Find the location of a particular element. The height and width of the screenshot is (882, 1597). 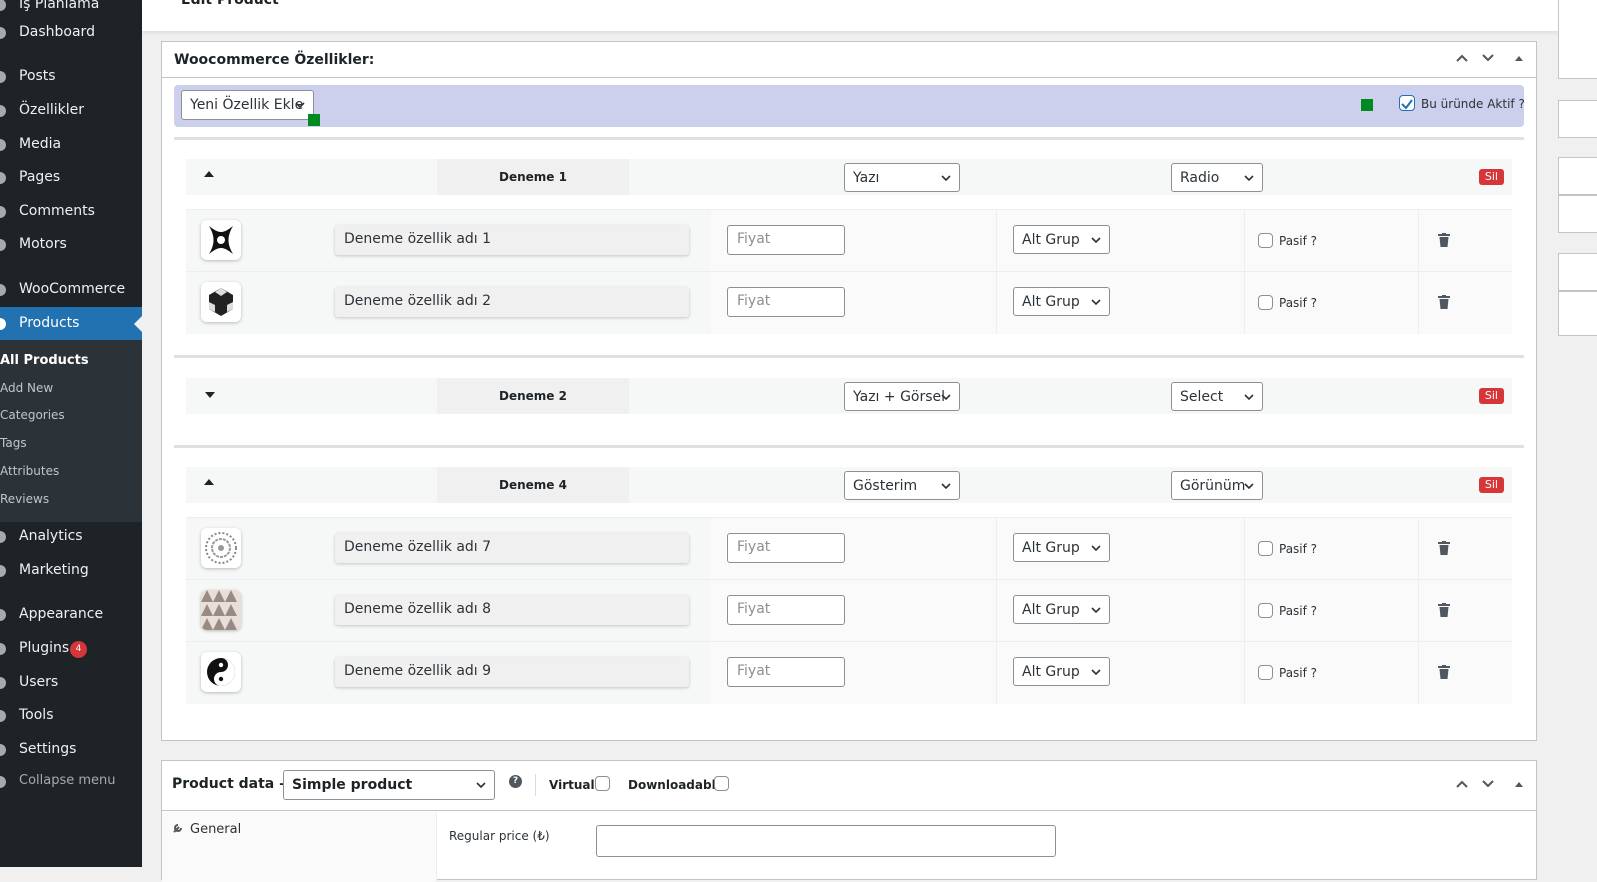

sidebar-item-label: Özellikler is located at coordinates (52, 110).